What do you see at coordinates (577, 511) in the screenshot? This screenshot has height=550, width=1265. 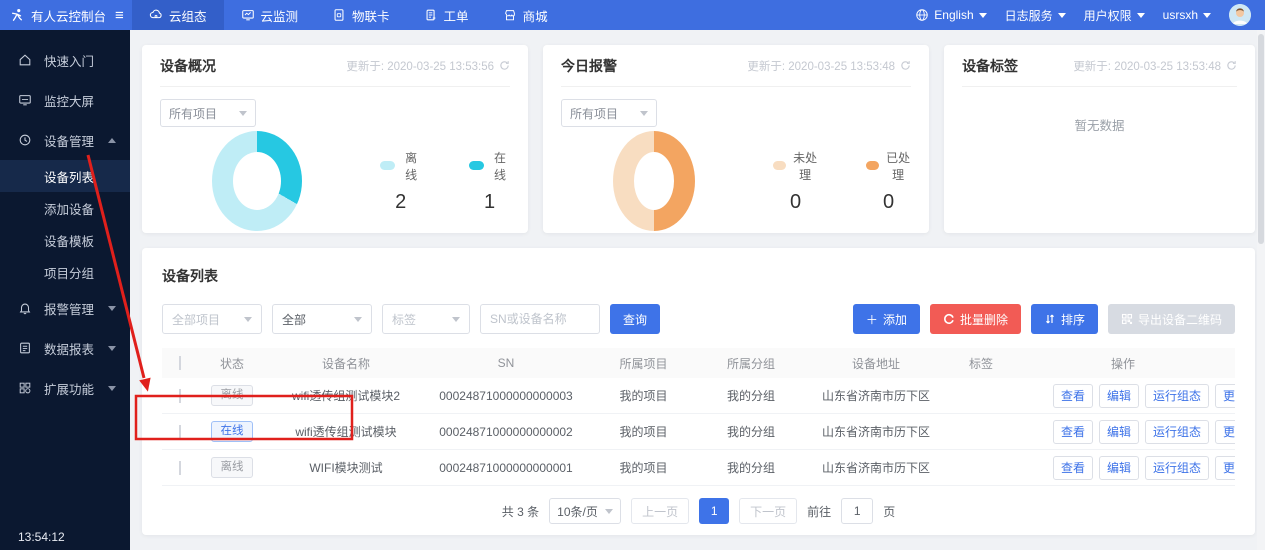 I see `select-value: 10条/页` at bounding box center [577, 511].